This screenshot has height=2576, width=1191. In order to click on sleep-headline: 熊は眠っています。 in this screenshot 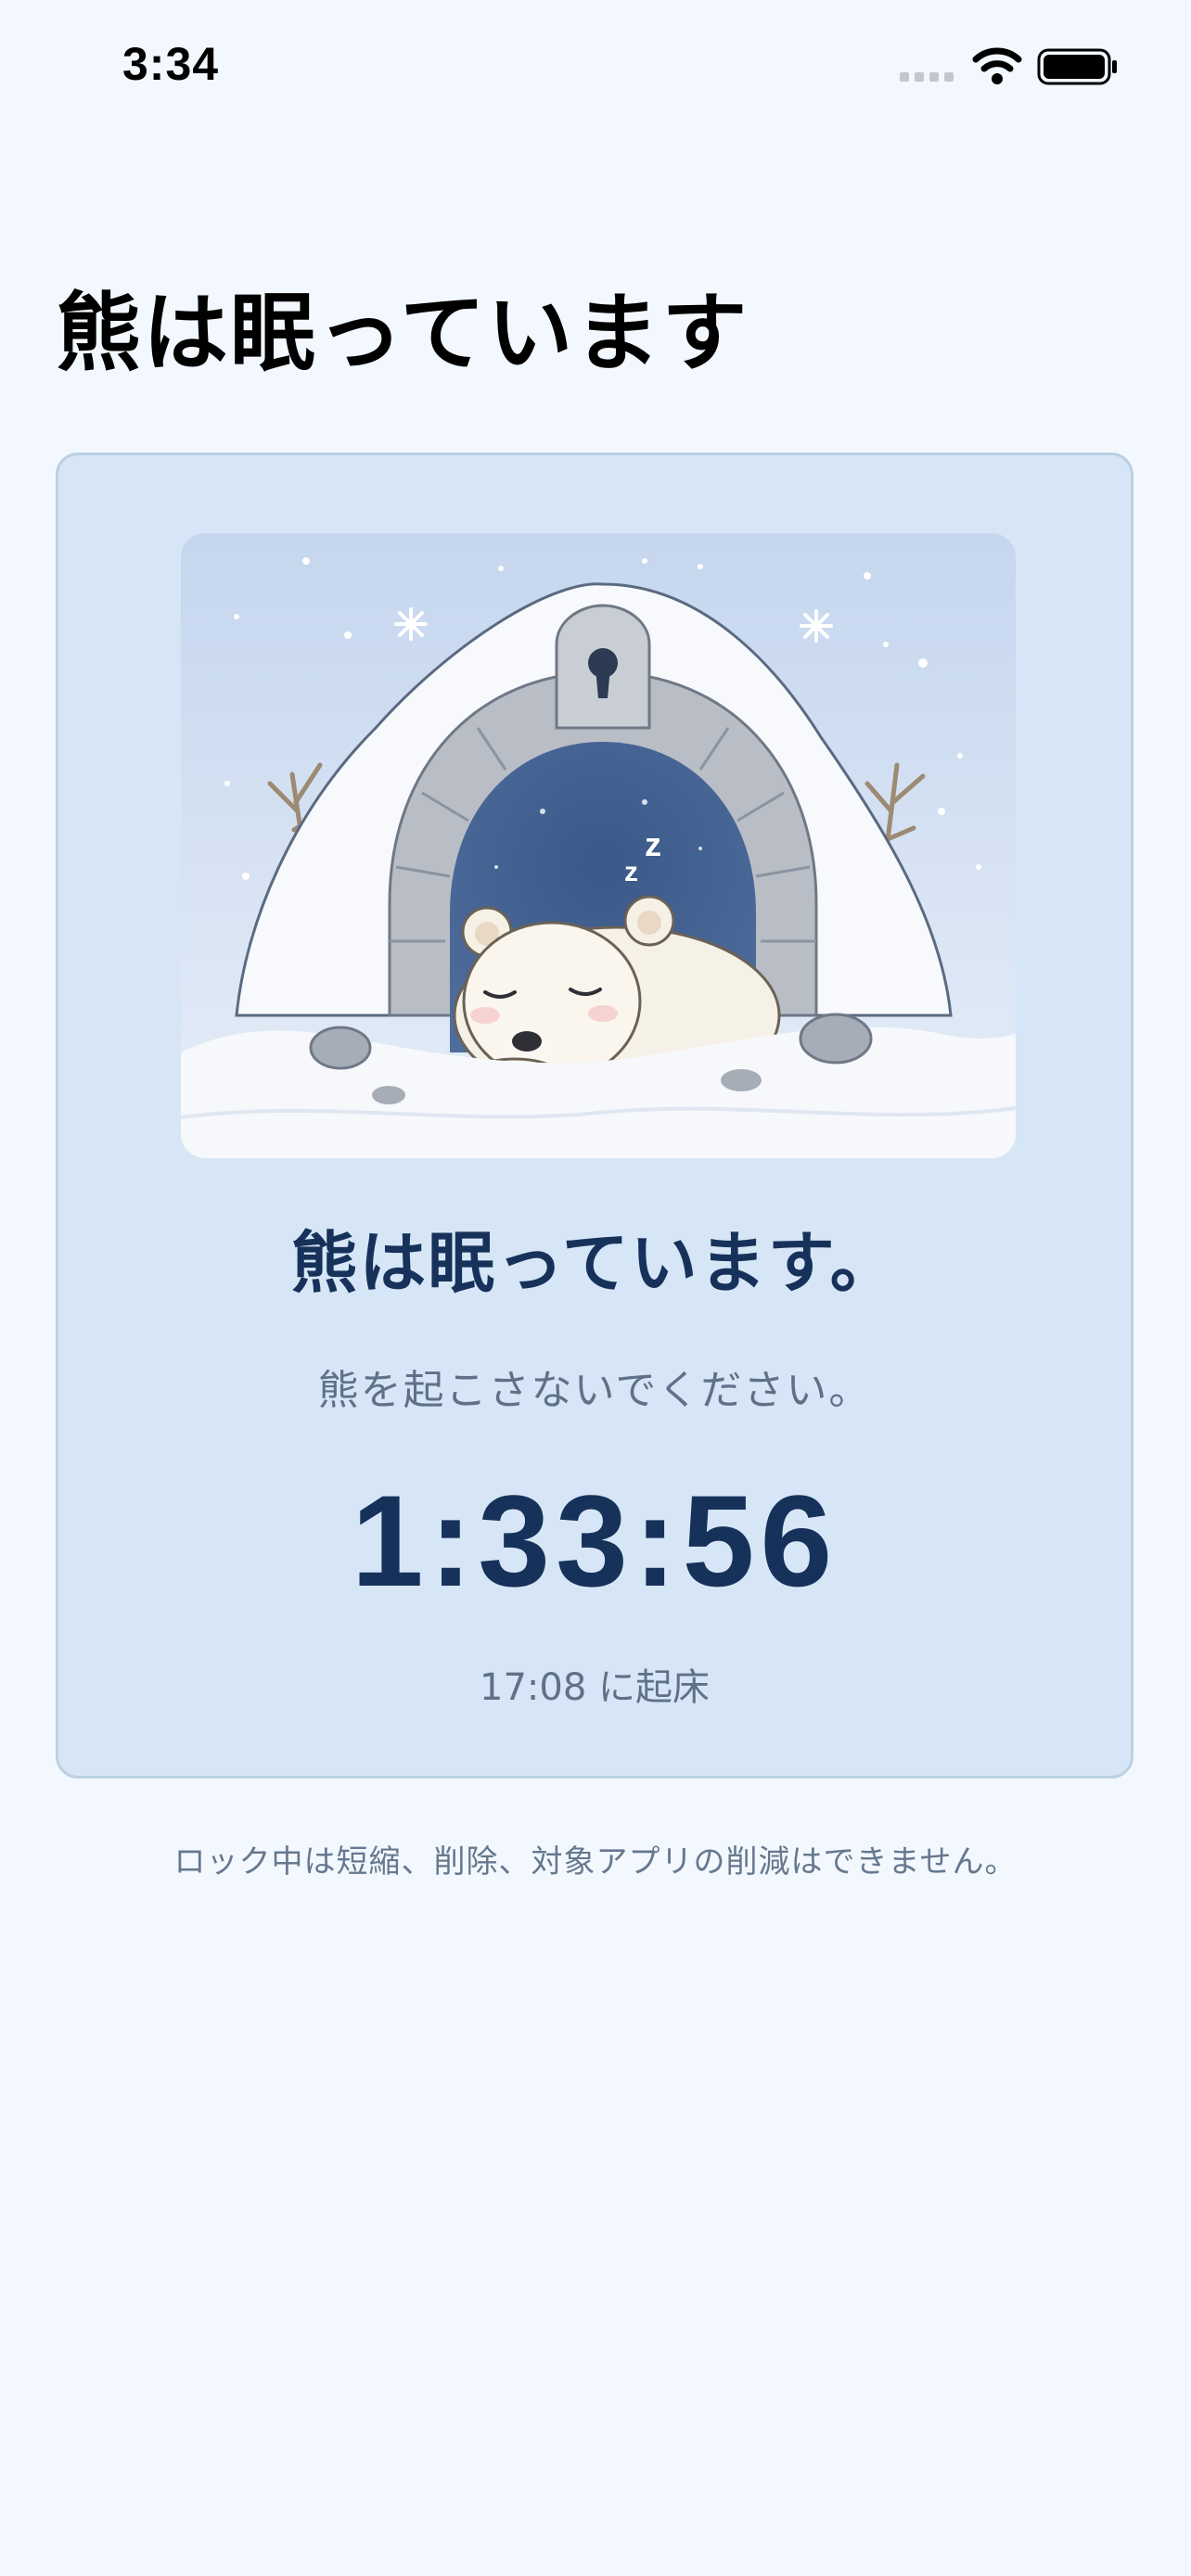, I will do `click(594, 1263)`.